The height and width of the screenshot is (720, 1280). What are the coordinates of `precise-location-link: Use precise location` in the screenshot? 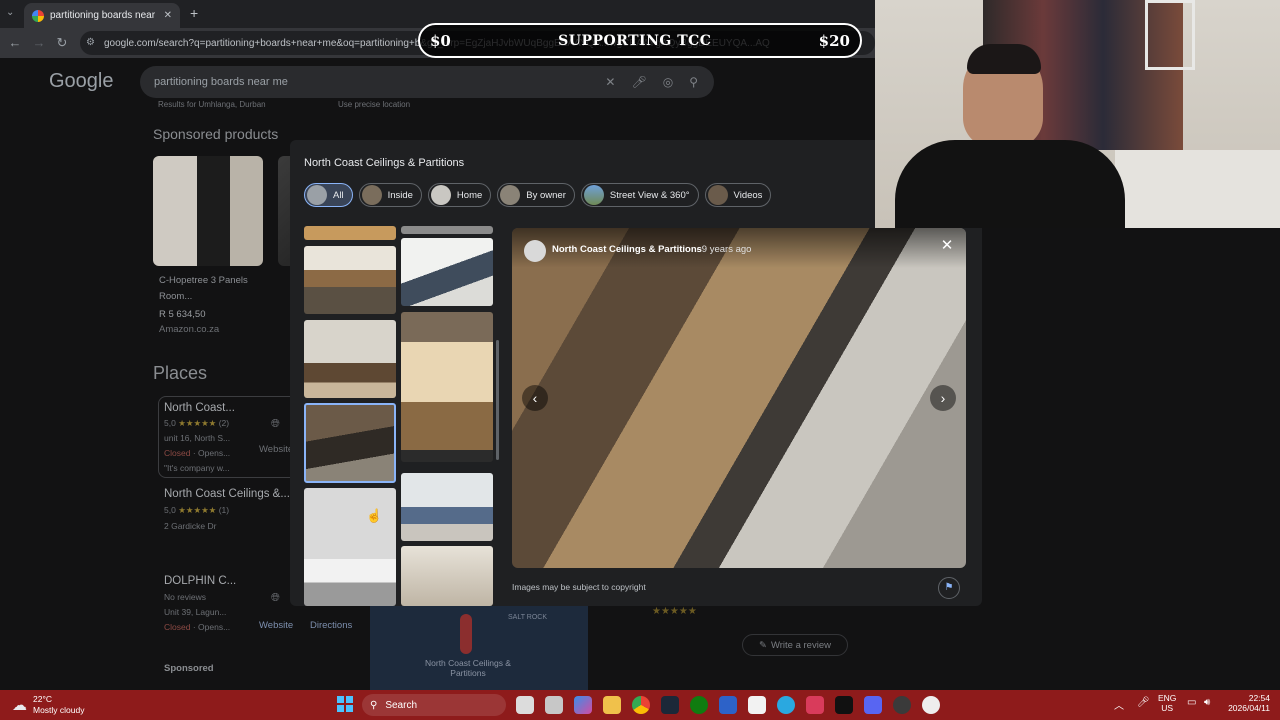 It's located at (374, 104).